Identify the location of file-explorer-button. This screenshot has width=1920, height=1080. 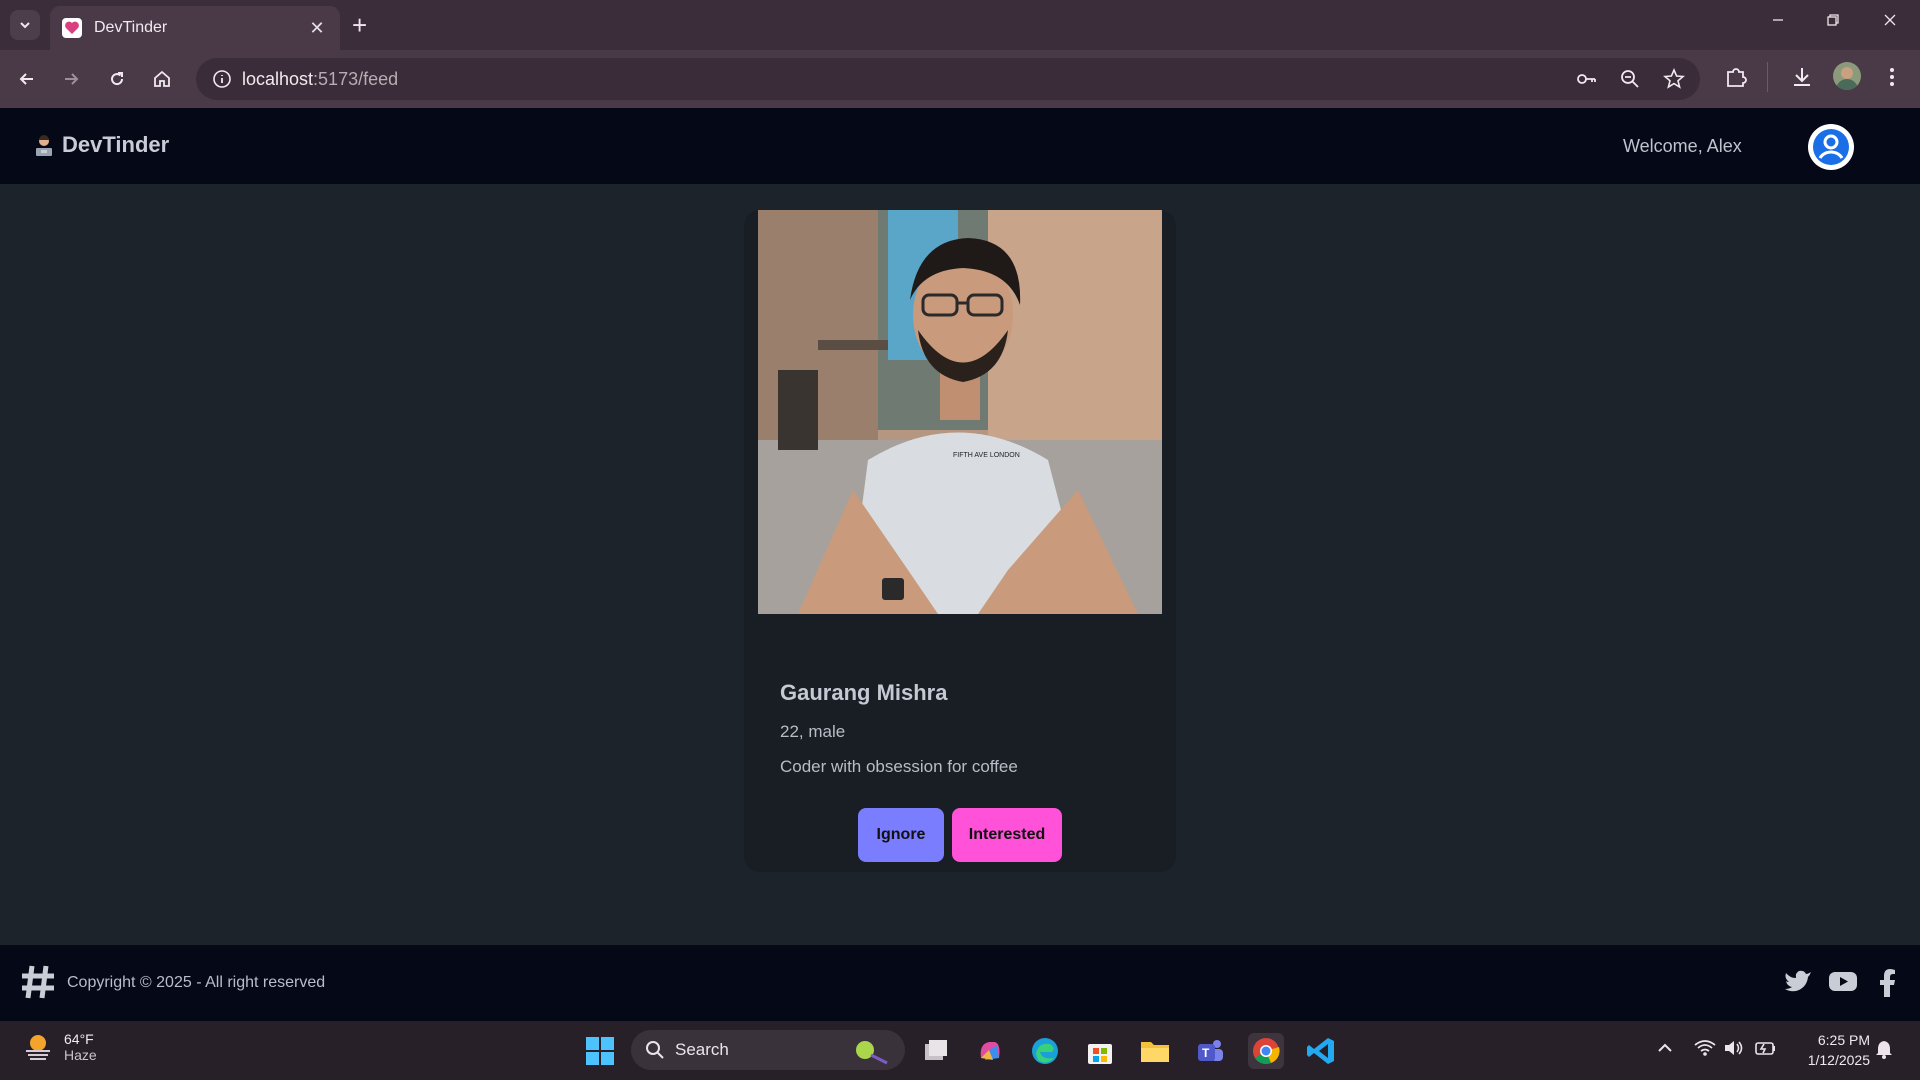
(1155, 1051).